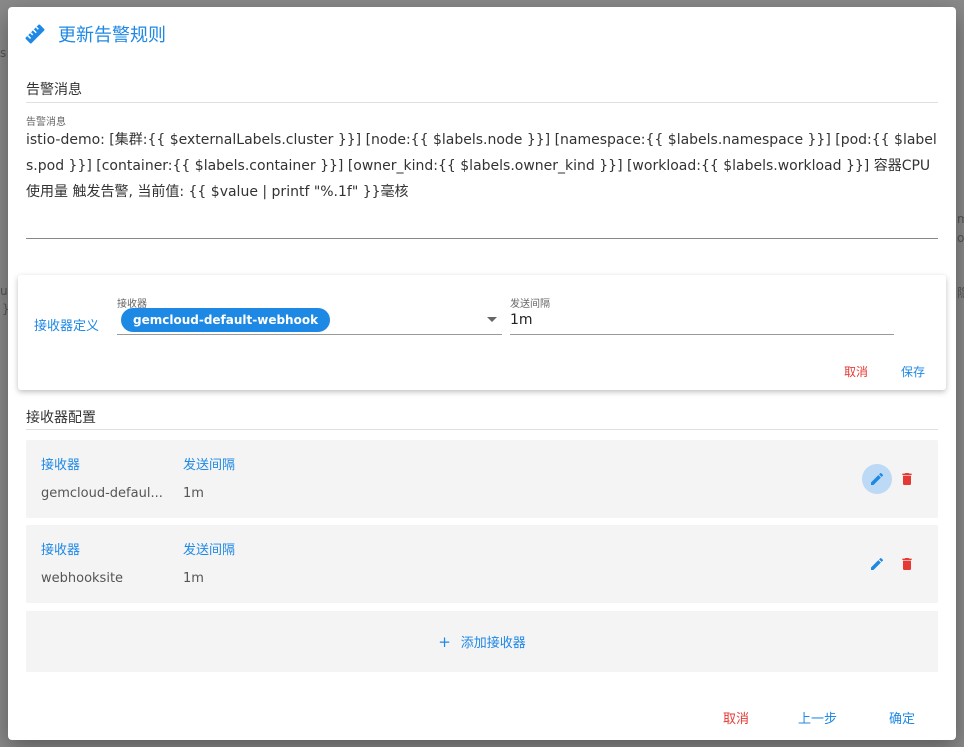  What do you see at coordinates (112, 35) in the screenshot?
I see `dialog-title: 更新告警规则` at bounding box center [112, 35].